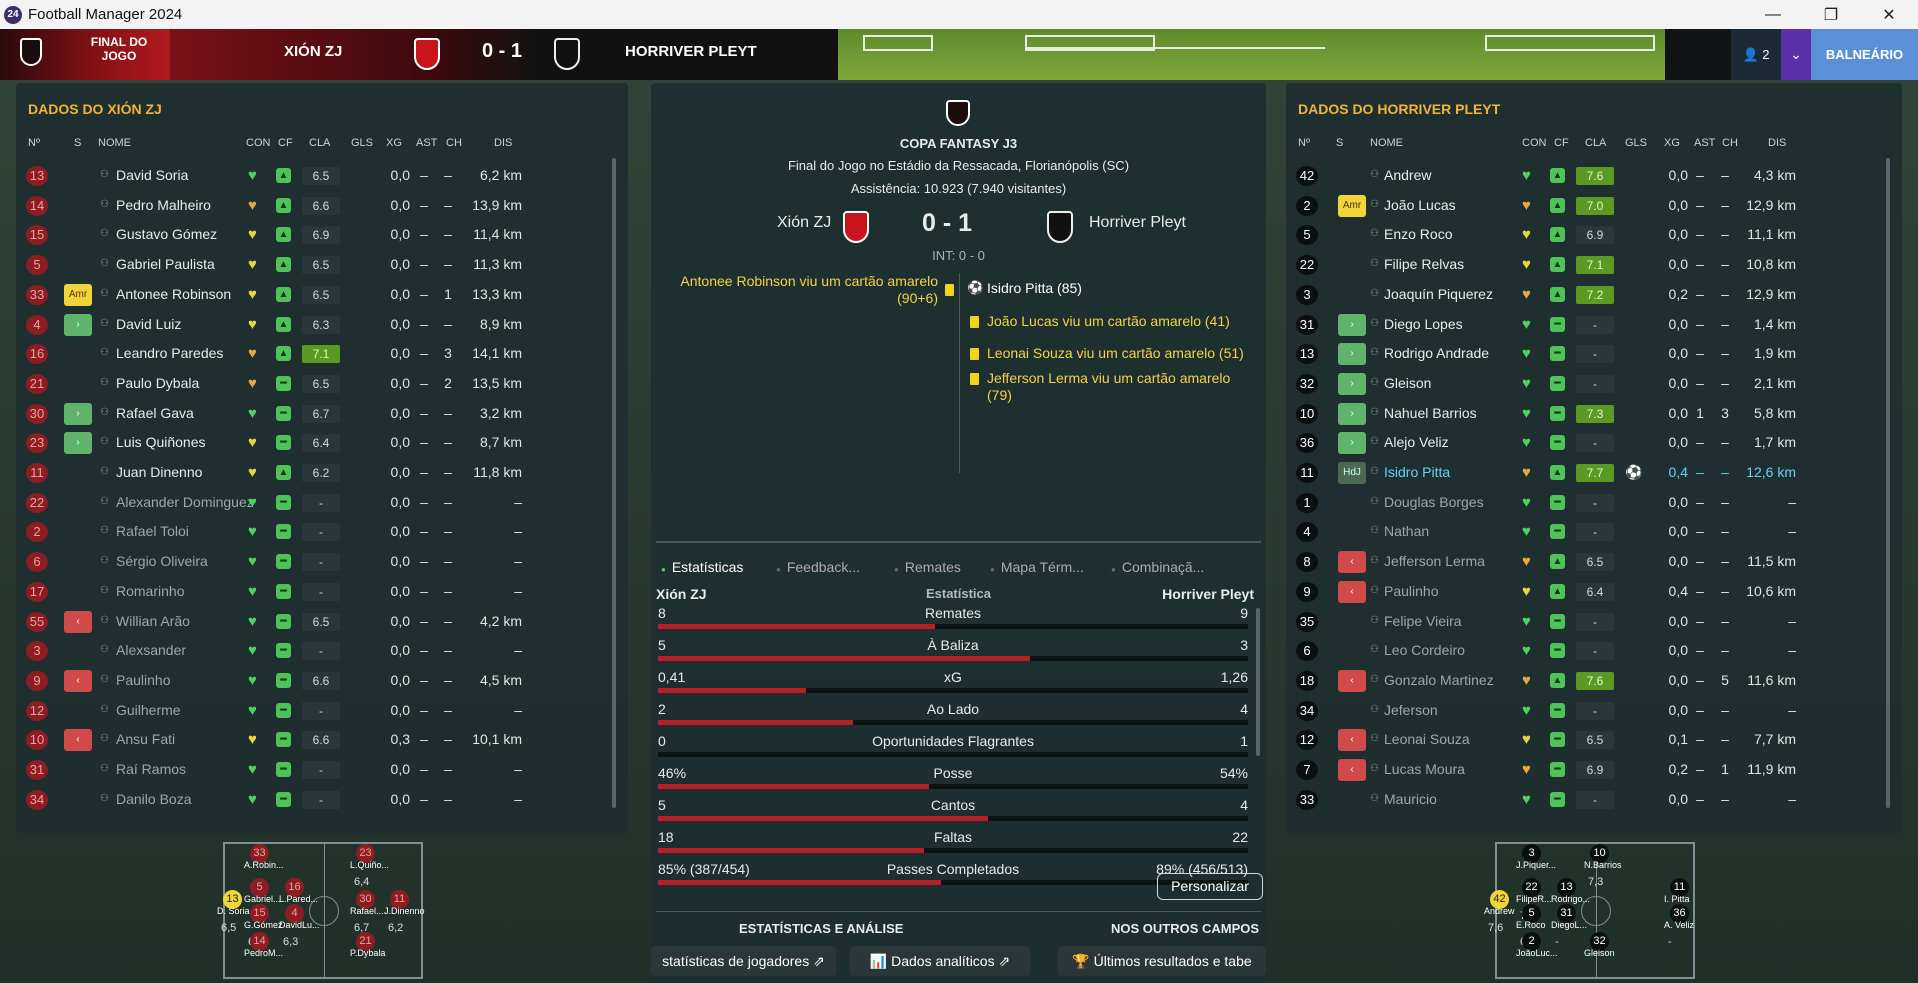 The height and width of the screenshot is (983, 1918). I want to click on player-name: Andrew, so click(1407, 175).